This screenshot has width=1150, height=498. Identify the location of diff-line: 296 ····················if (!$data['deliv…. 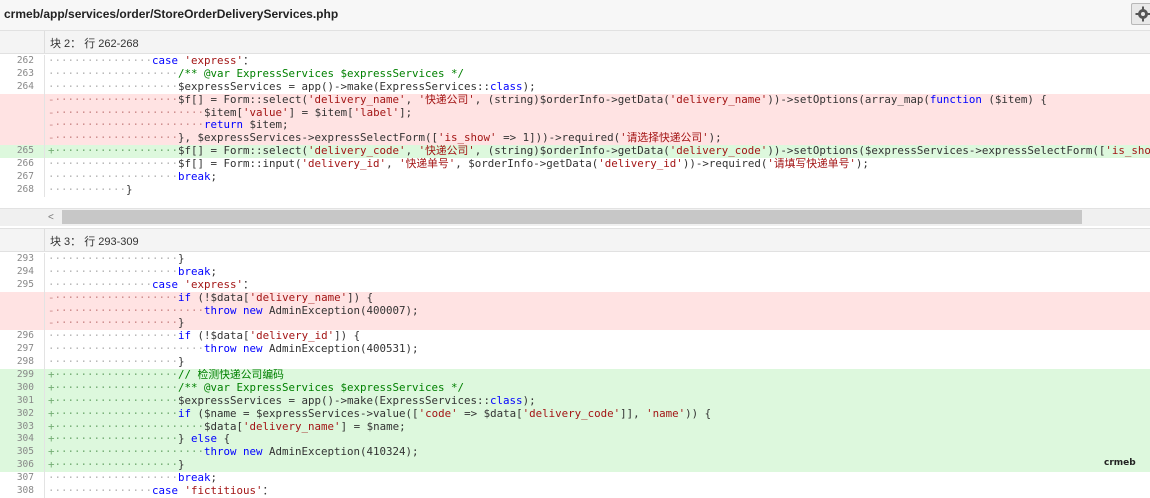
(575, 337).